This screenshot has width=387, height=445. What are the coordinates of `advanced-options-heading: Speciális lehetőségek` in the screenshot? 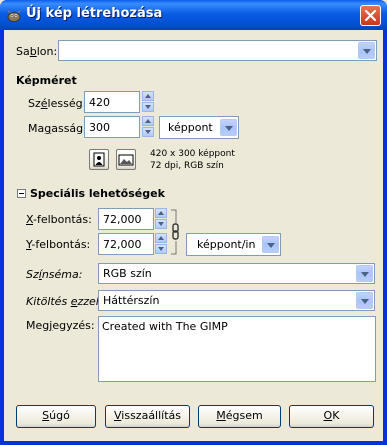 It's located at (97, 193).